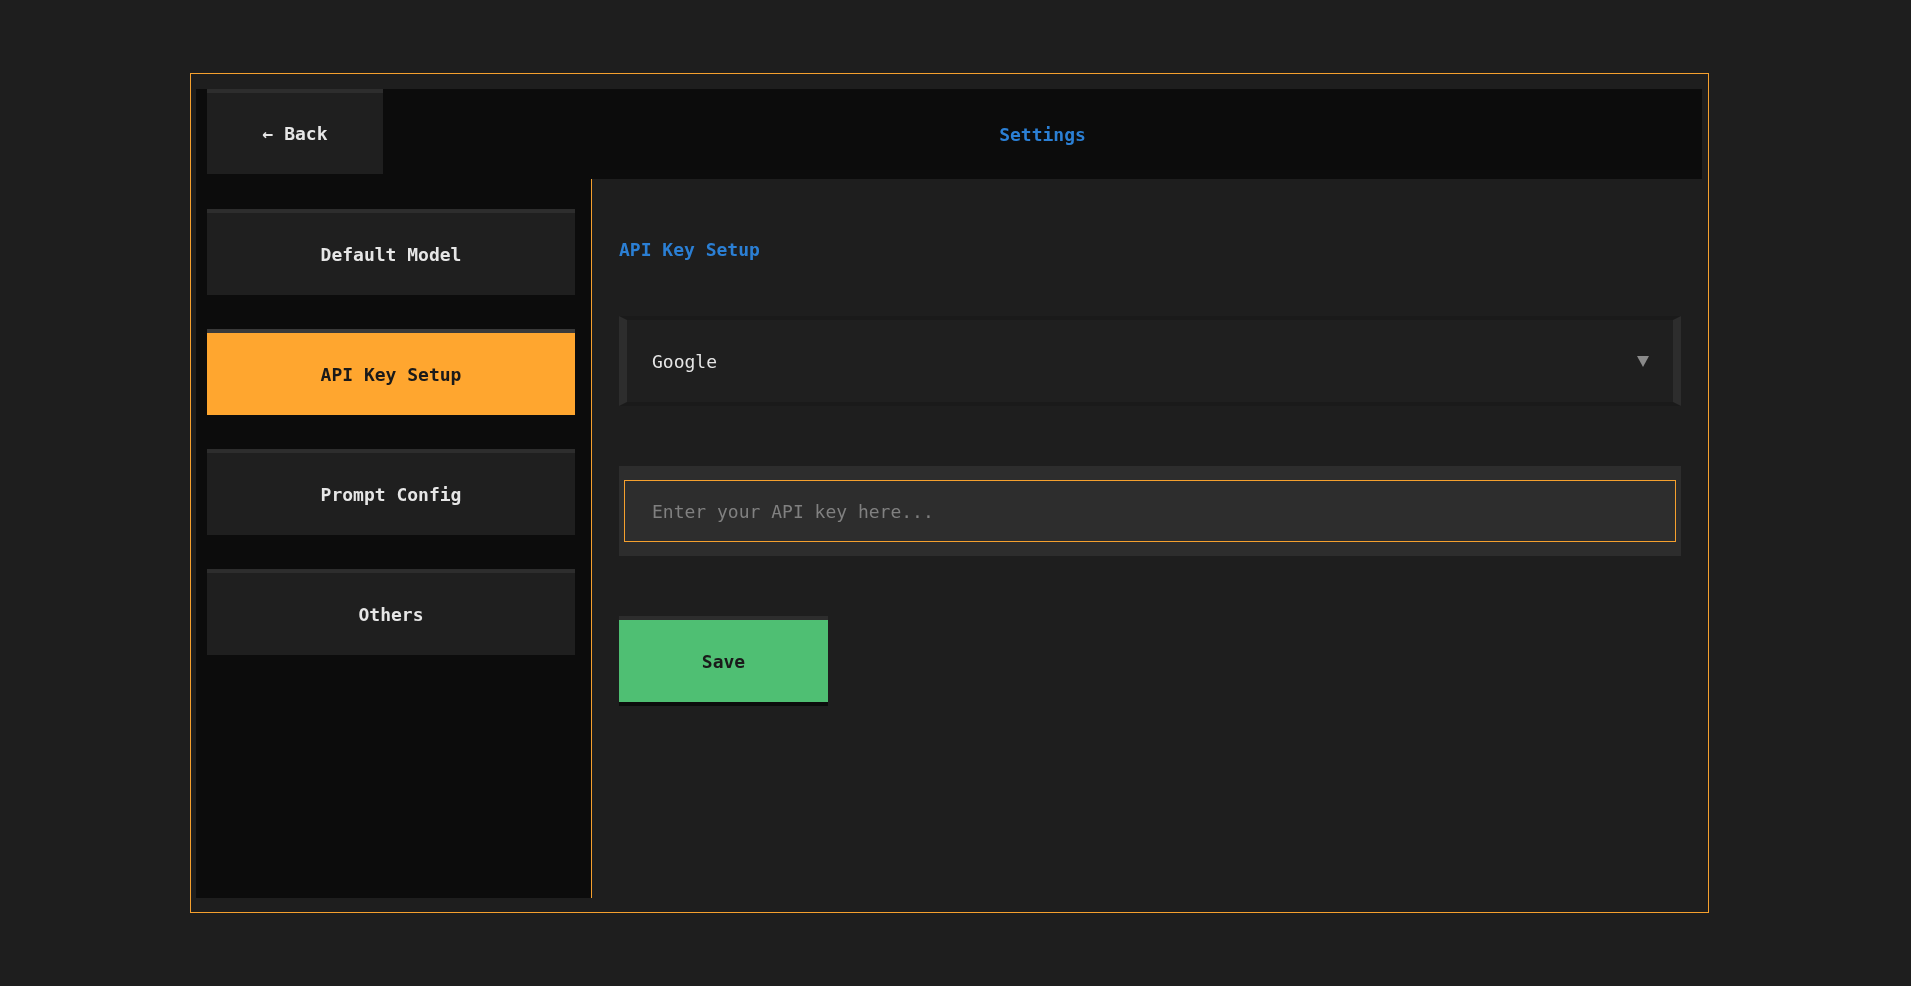 This screenshot has width=1911, height=986. Describe the element at coordinates (1643, 361) in the screenshot. I see `caret-icon` at that location.